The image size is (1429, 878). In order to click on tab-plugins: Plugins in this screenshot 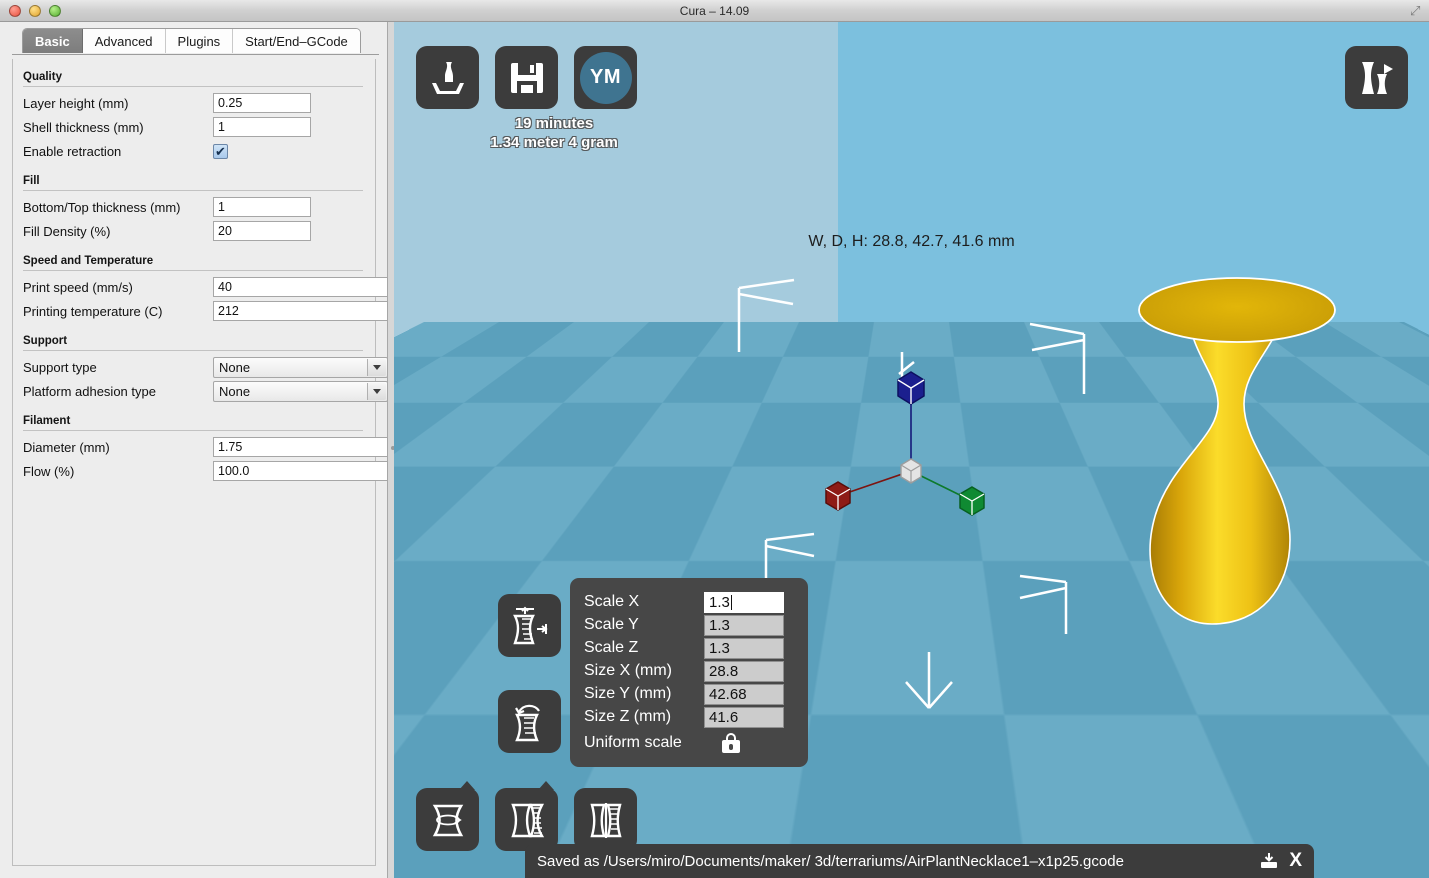, I will do `click(199, 41)`.